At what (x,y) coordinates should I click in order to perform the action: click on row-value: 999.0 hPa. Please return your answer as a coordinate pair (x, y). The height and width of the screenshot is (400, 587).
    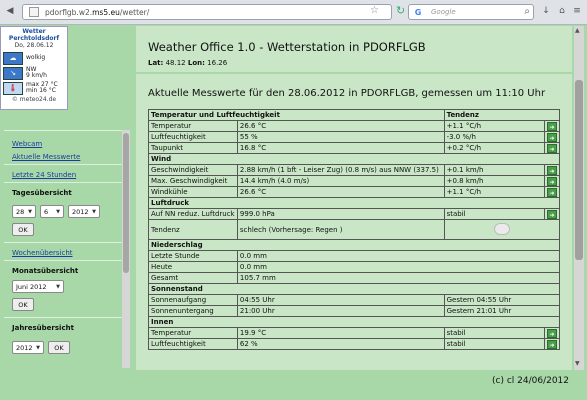
    Looking at the image, I should click on (340, 214).